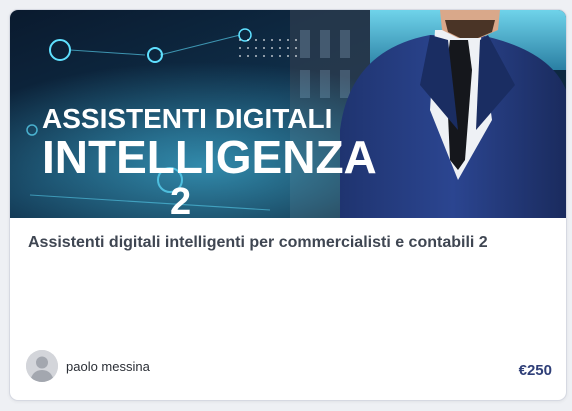  I want to click on user-avatar-icon, so click(42, 366).